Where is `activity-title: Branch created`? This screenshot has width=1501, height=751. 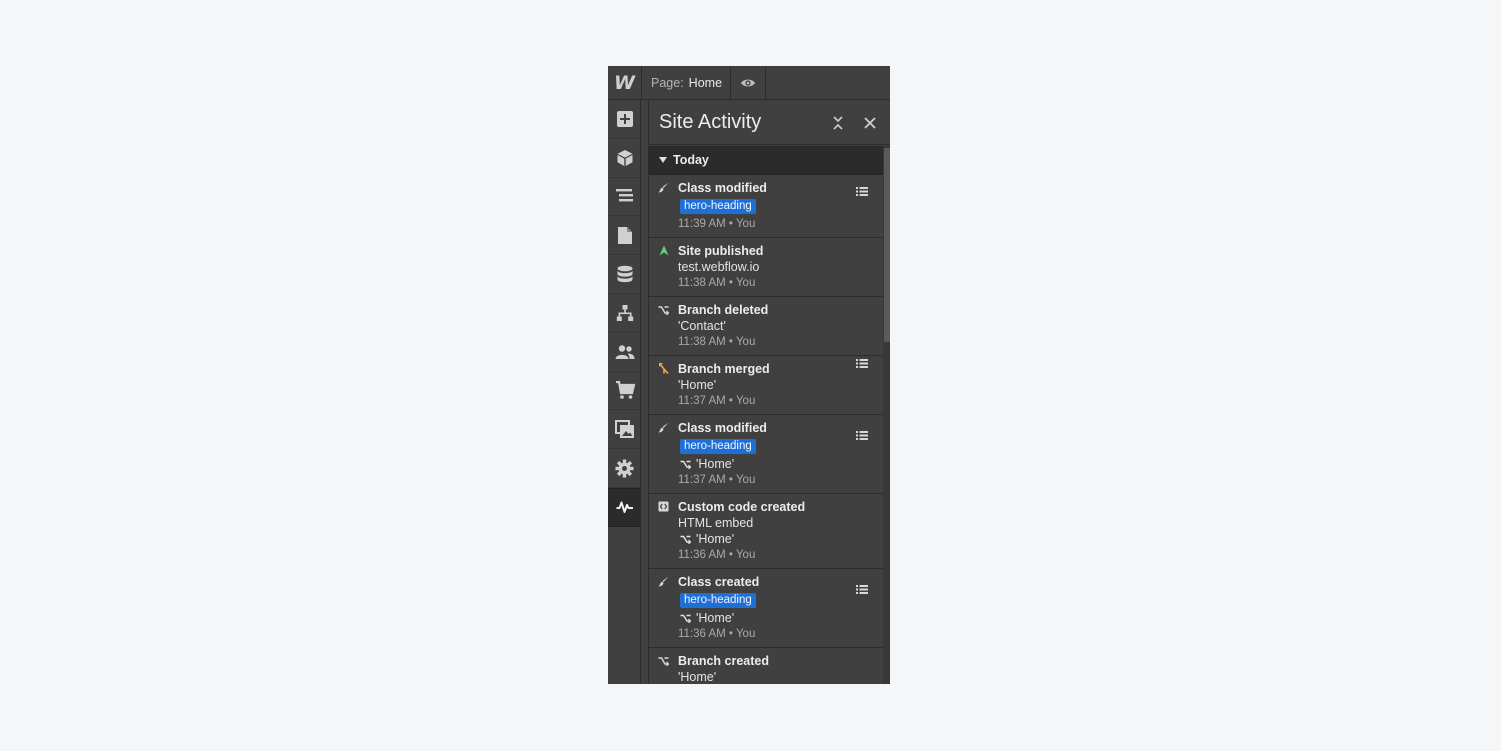
activity-title: Branch created is located at coordinates (724, 661).